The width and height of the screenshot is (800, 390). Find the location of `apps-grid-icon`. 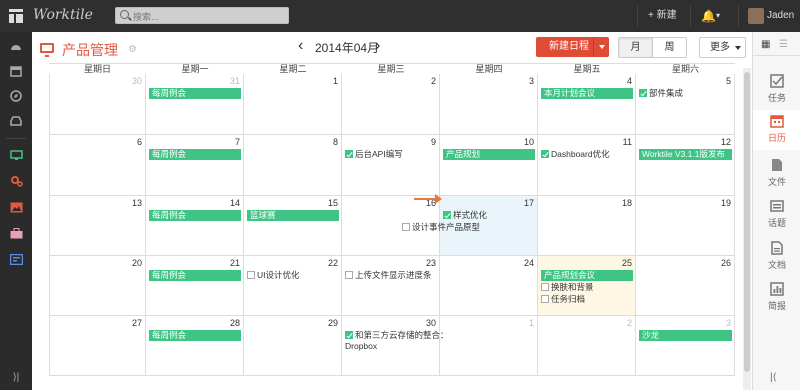

apps-grid-icon is located at coordinates (16, 16).